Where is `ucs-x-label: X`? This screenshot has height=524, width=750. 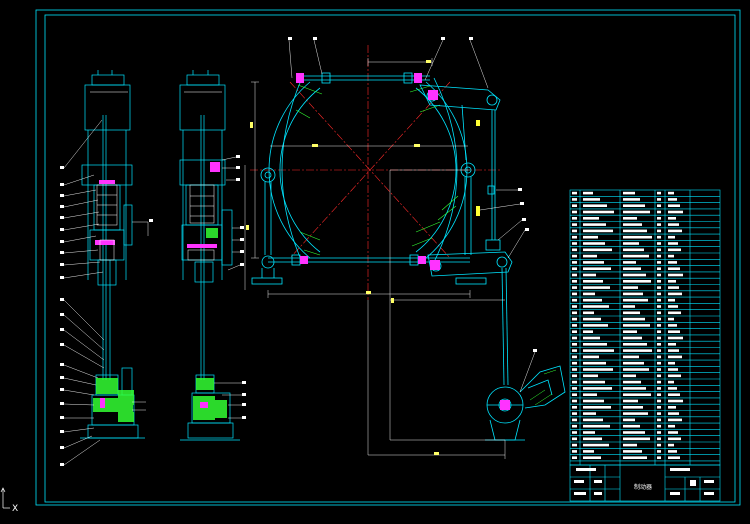
ucs-x-label: X is located at coordinates (15, 509).